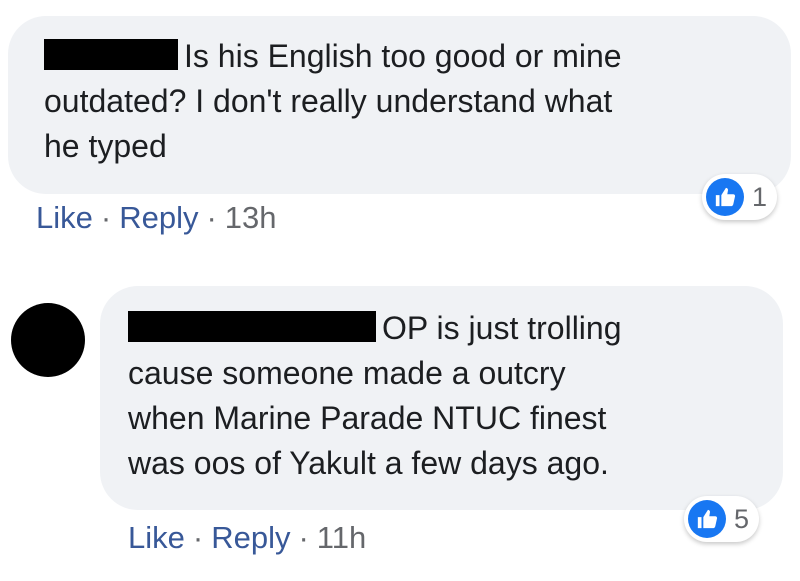 This screenshot has width=800, height=581. Describe the element at coordinates (742, 518) in the screenshot. I see `reaction-count: 5` at that location.